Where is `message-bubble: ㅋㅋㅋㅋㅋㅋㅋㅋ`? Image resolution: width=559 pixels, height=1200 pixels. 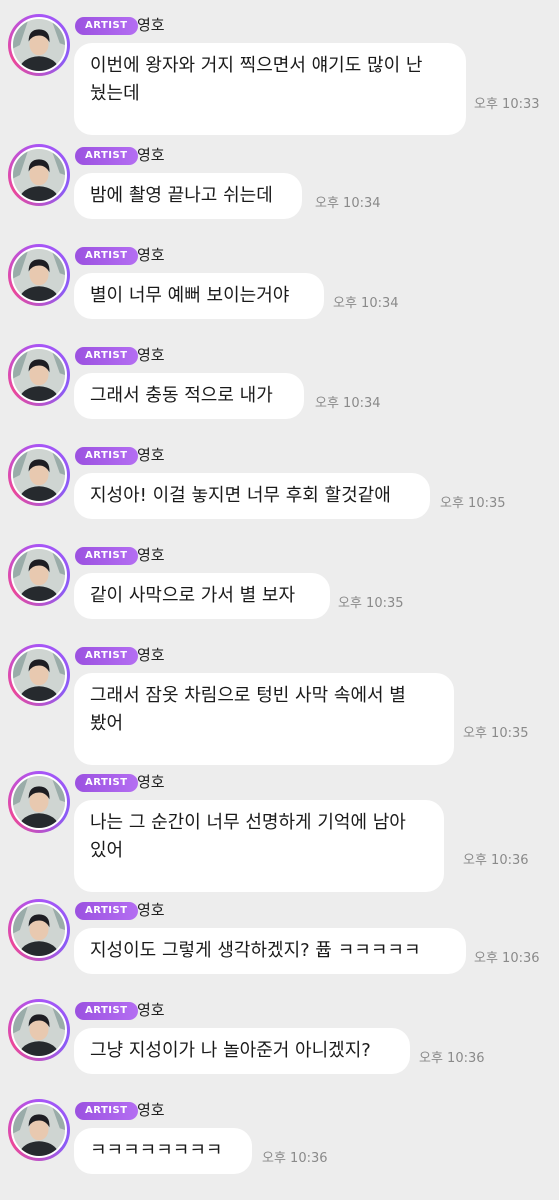 message-bubble: ㅋㅋㅋㅋㅋㅋㅋㅋ is located at coordinates (163, 1151).